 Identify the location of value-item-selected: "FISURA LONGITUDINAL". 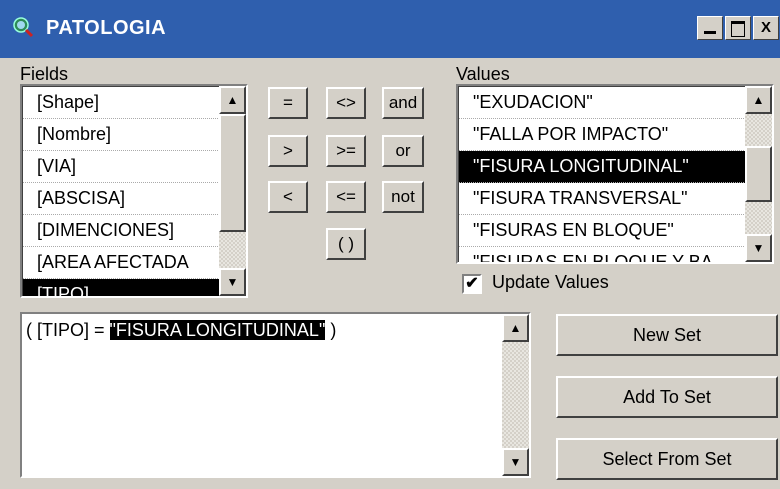
(615, 167).